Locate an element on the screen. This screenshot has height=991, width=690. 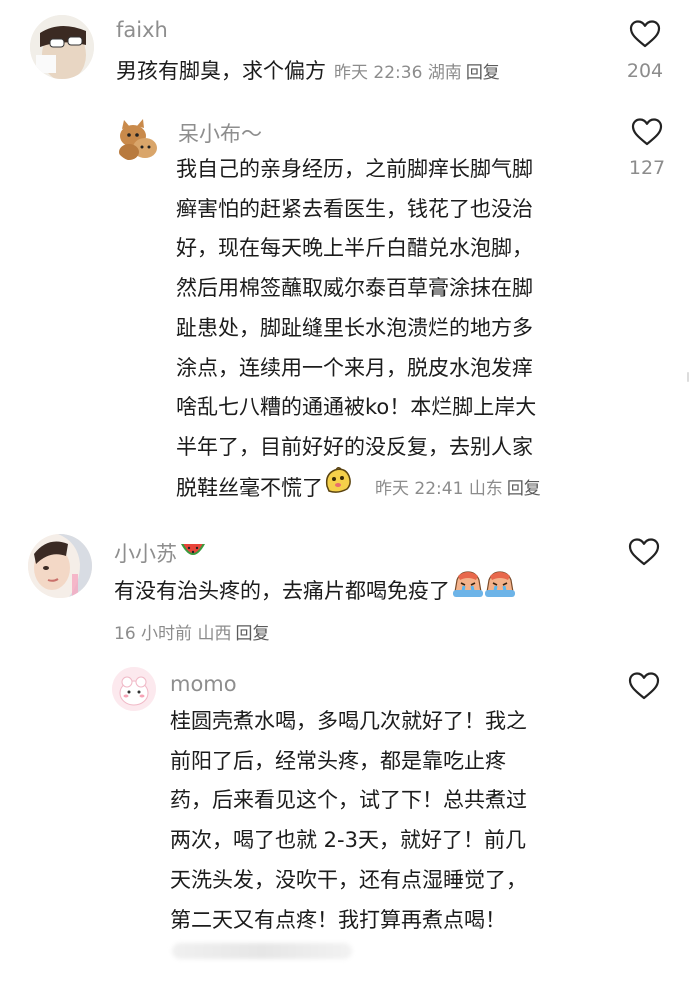
comment-line: 啥乱七八糟的通通被ko！本烂脚上岸大 is located at coordinates (356, 407).